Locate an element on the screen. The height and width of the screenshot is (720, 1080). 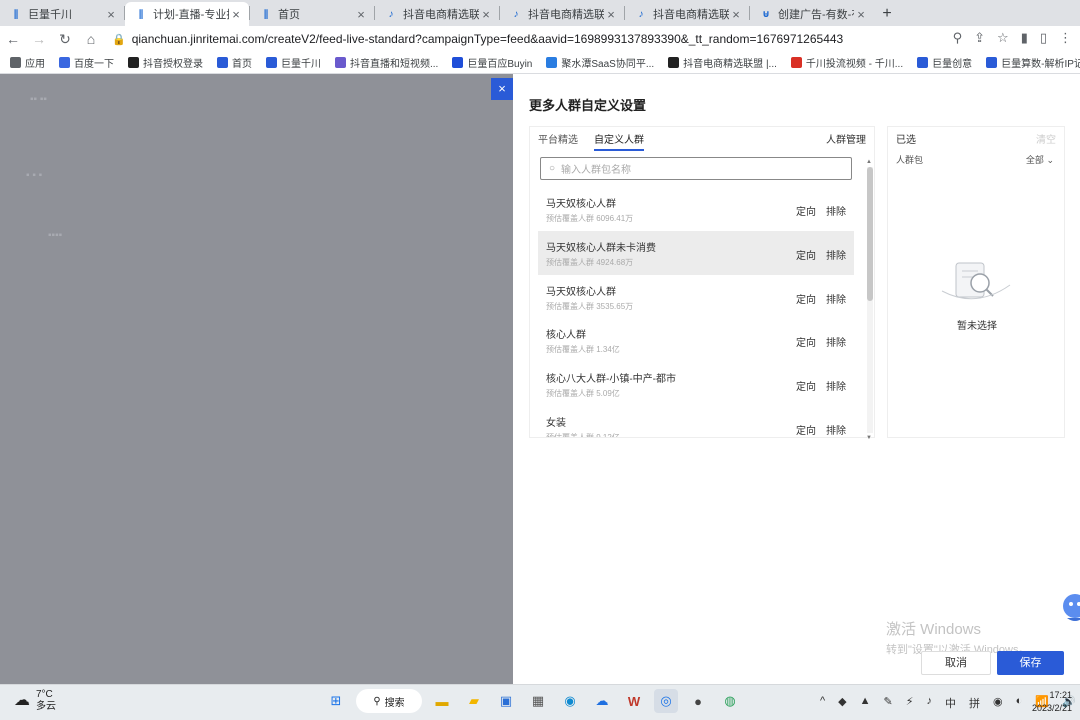
search-placeholder: 输入人群包名称 is located at coordinates (596, 170).